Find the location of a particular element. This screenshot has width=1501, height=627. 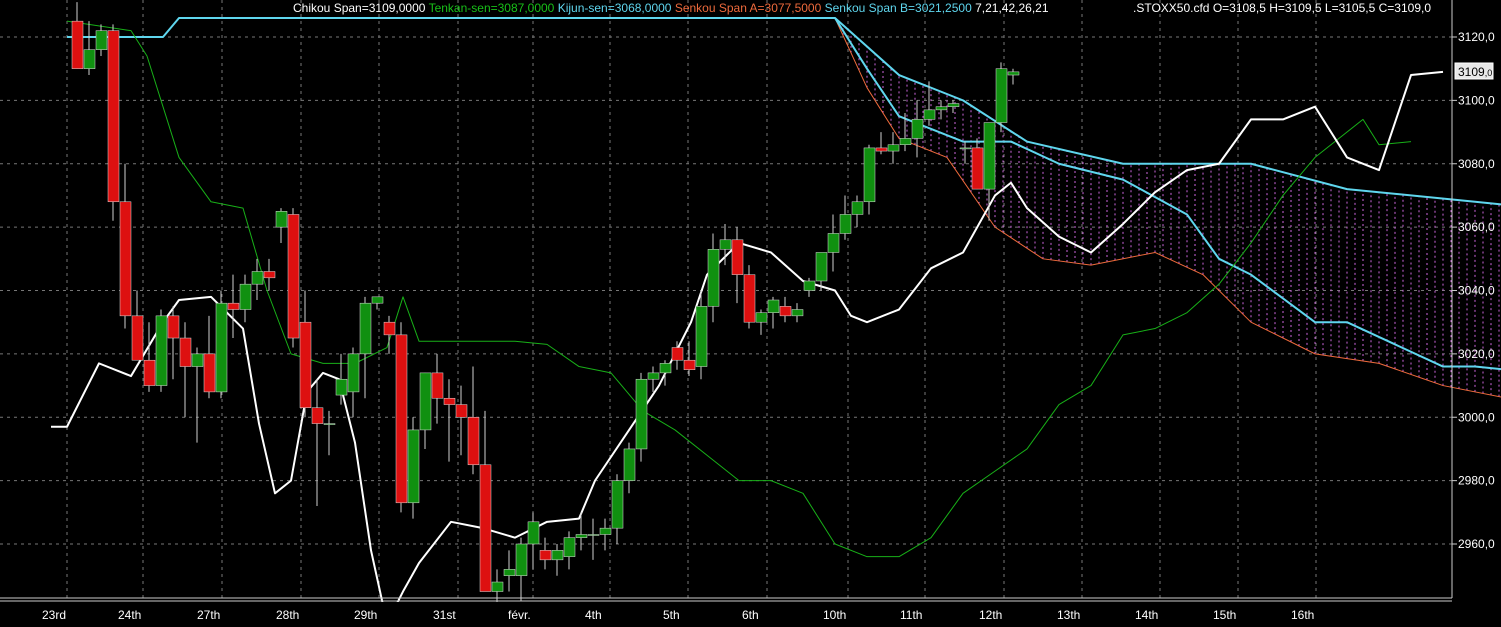

x-tick-label: 28th is located at coordinates (287, 615).